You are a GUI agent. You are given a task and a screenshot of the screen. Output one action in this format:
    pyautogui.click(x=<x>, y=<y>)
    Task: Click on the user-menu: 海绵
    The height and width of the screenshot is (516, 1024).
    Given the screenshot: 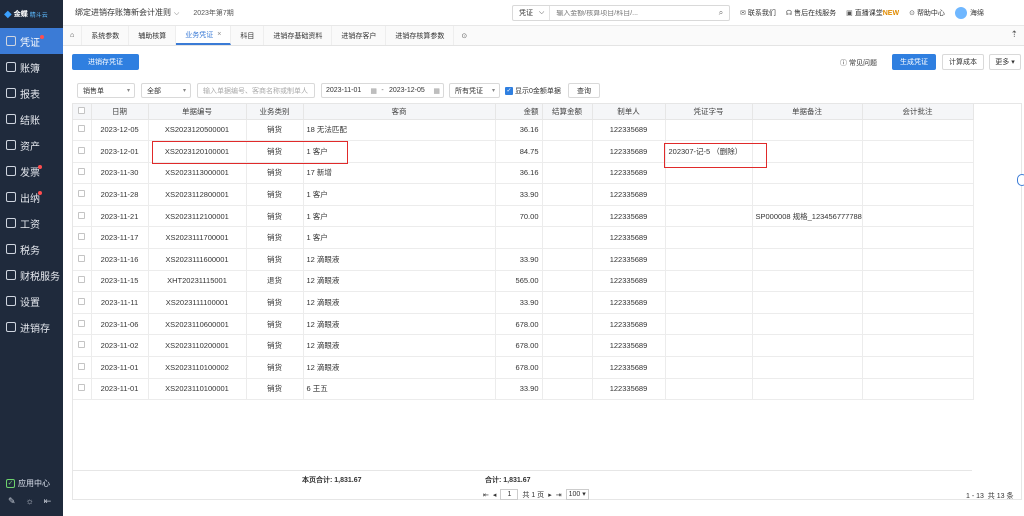 What is the action you would take?
    pyautogui.click(x=969, y=13)
    